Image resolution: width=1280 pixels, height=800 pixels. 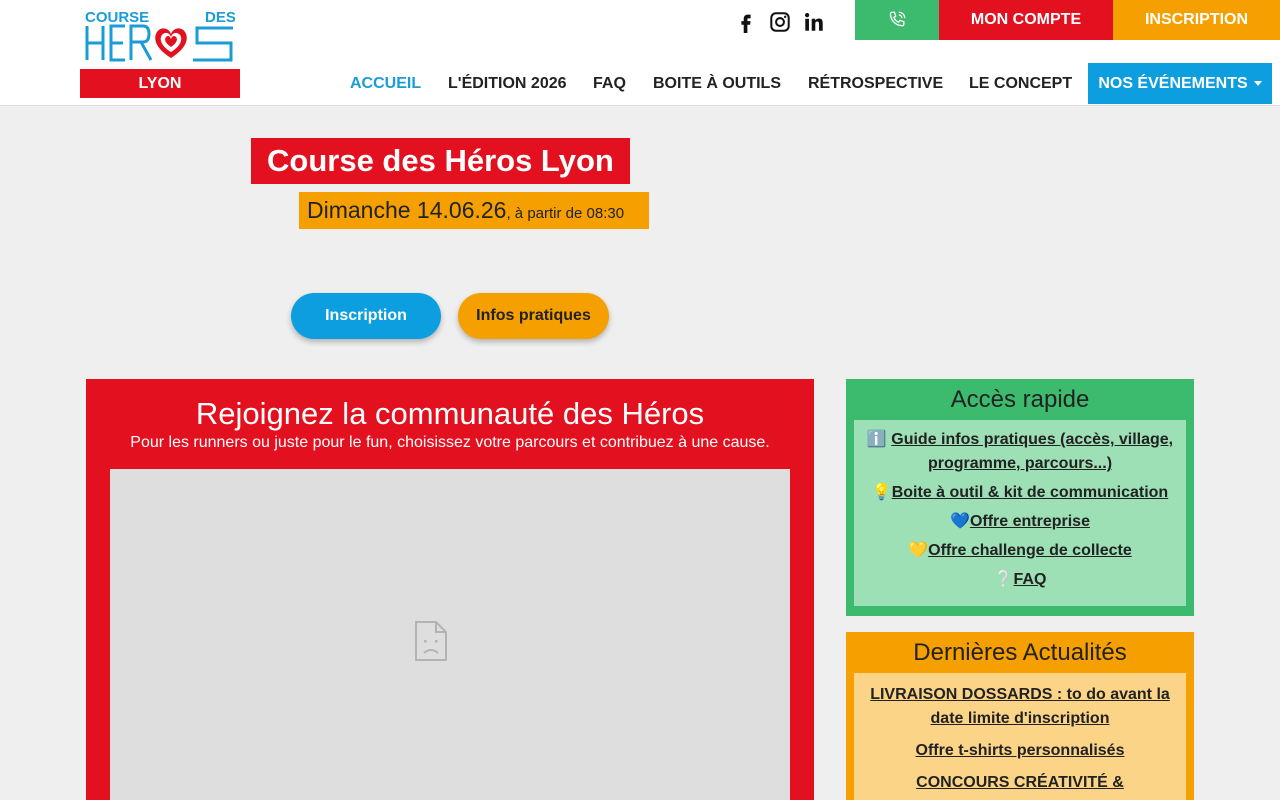 I want to click on nav-home: ACCUEIL, so click(x=385, y=83).